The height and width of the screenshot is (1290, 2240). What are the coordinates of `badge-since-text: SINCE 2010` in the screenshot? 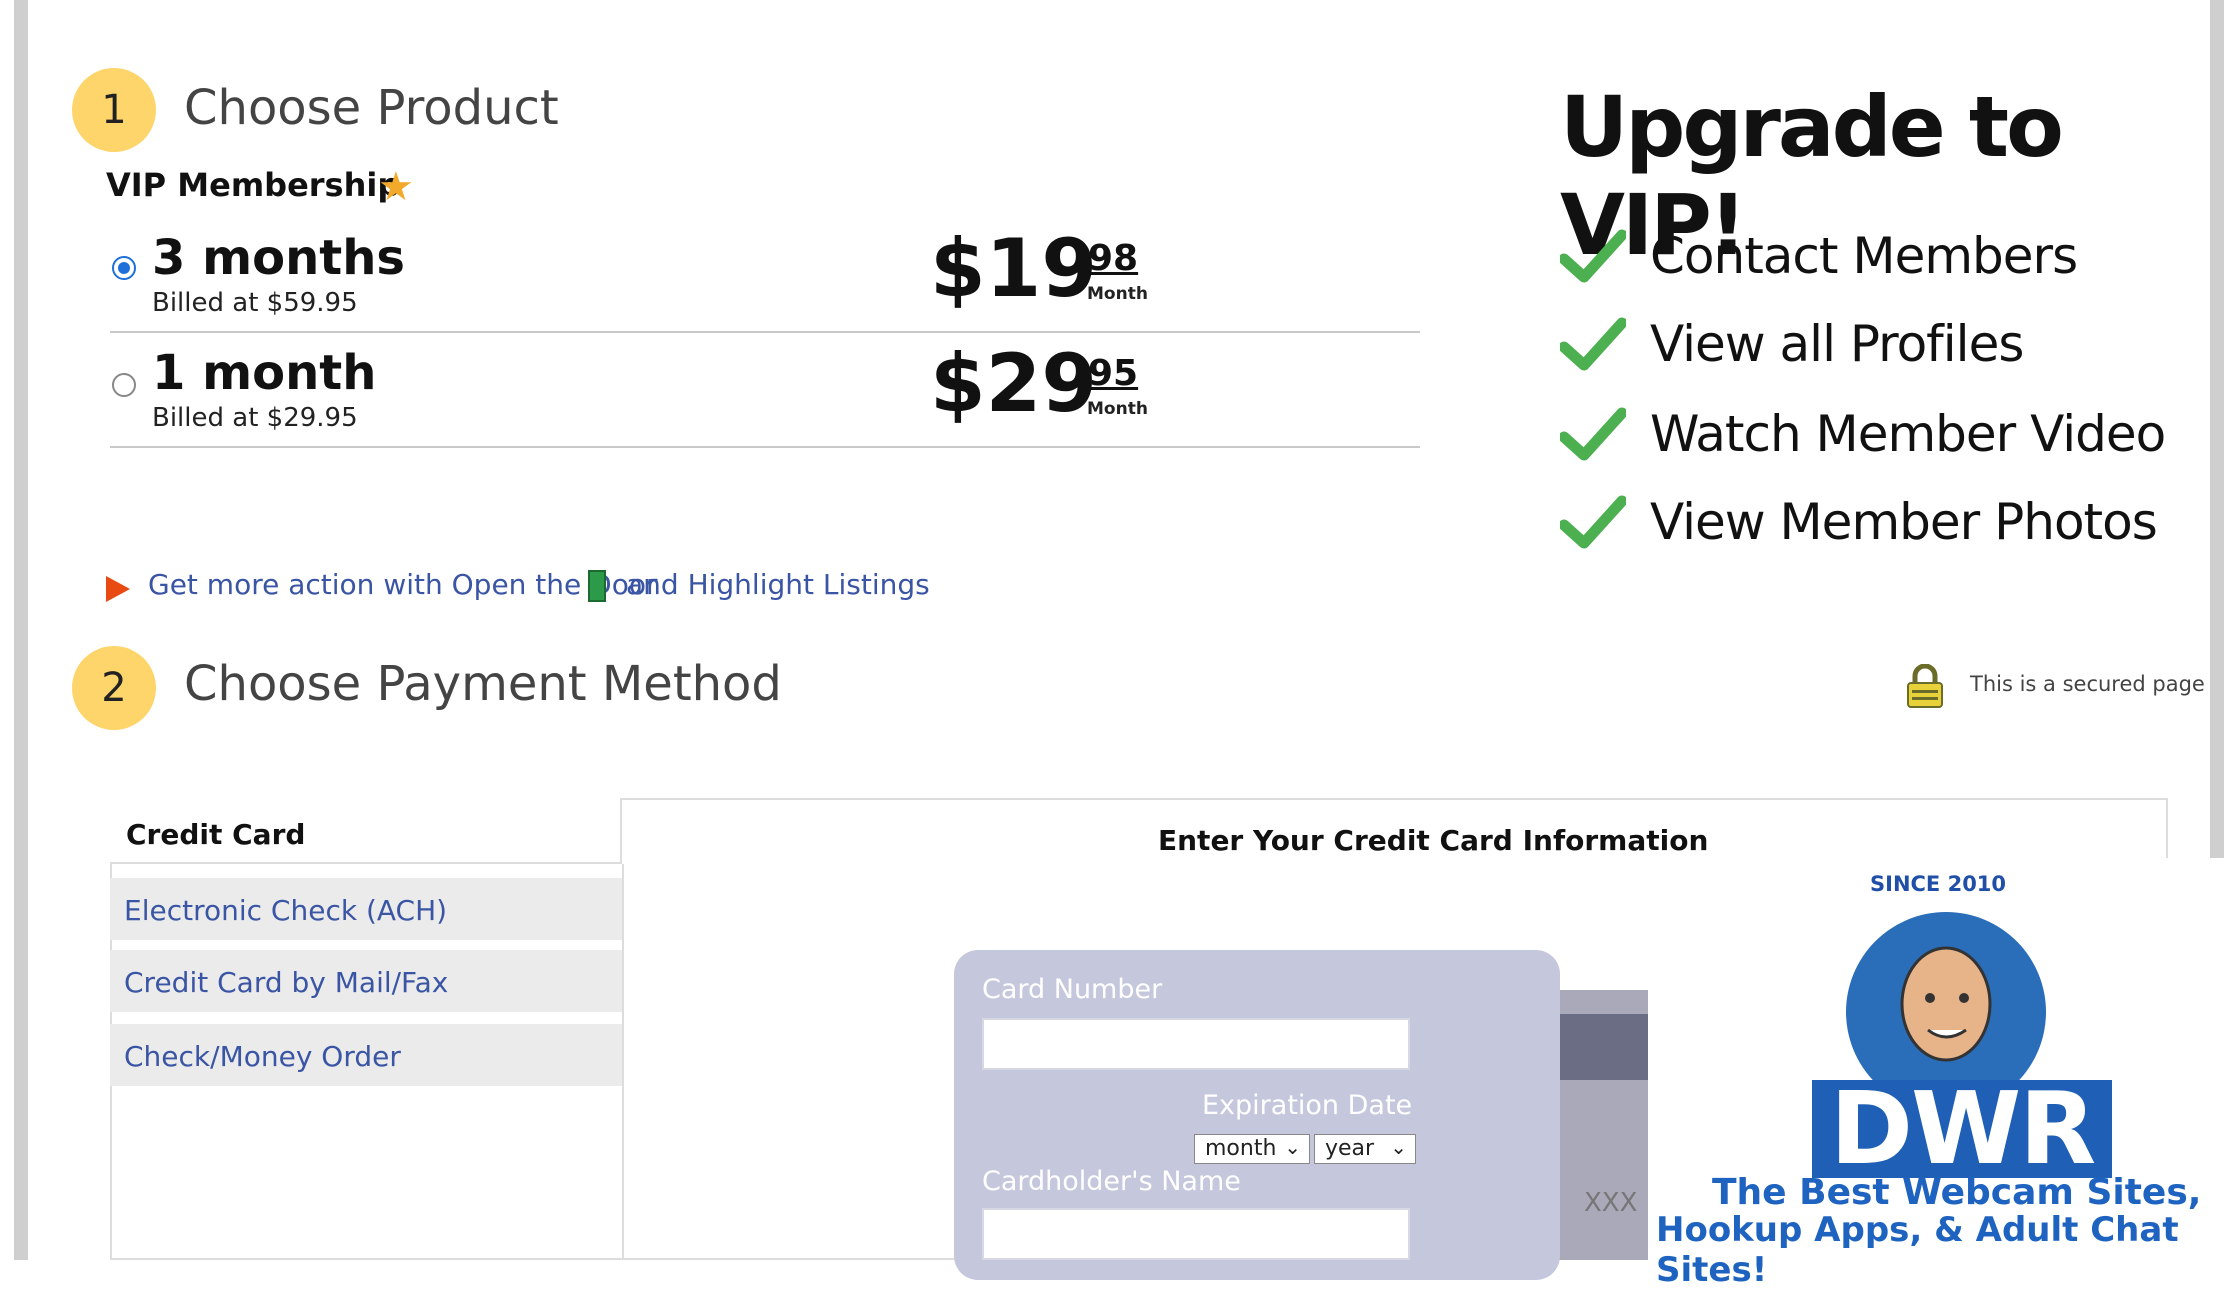 It's located at (1938, 884).